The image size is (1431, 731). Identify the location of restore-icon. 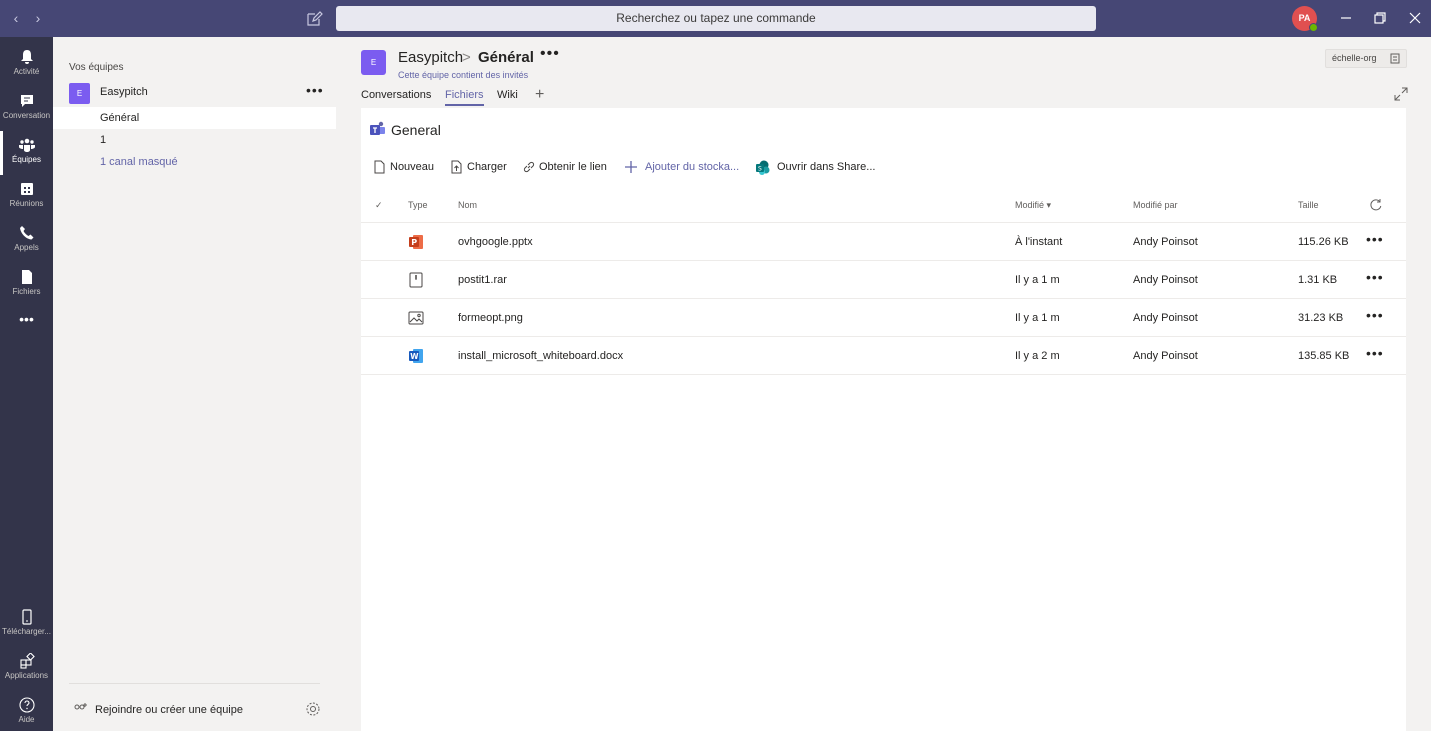
(1380, 18).